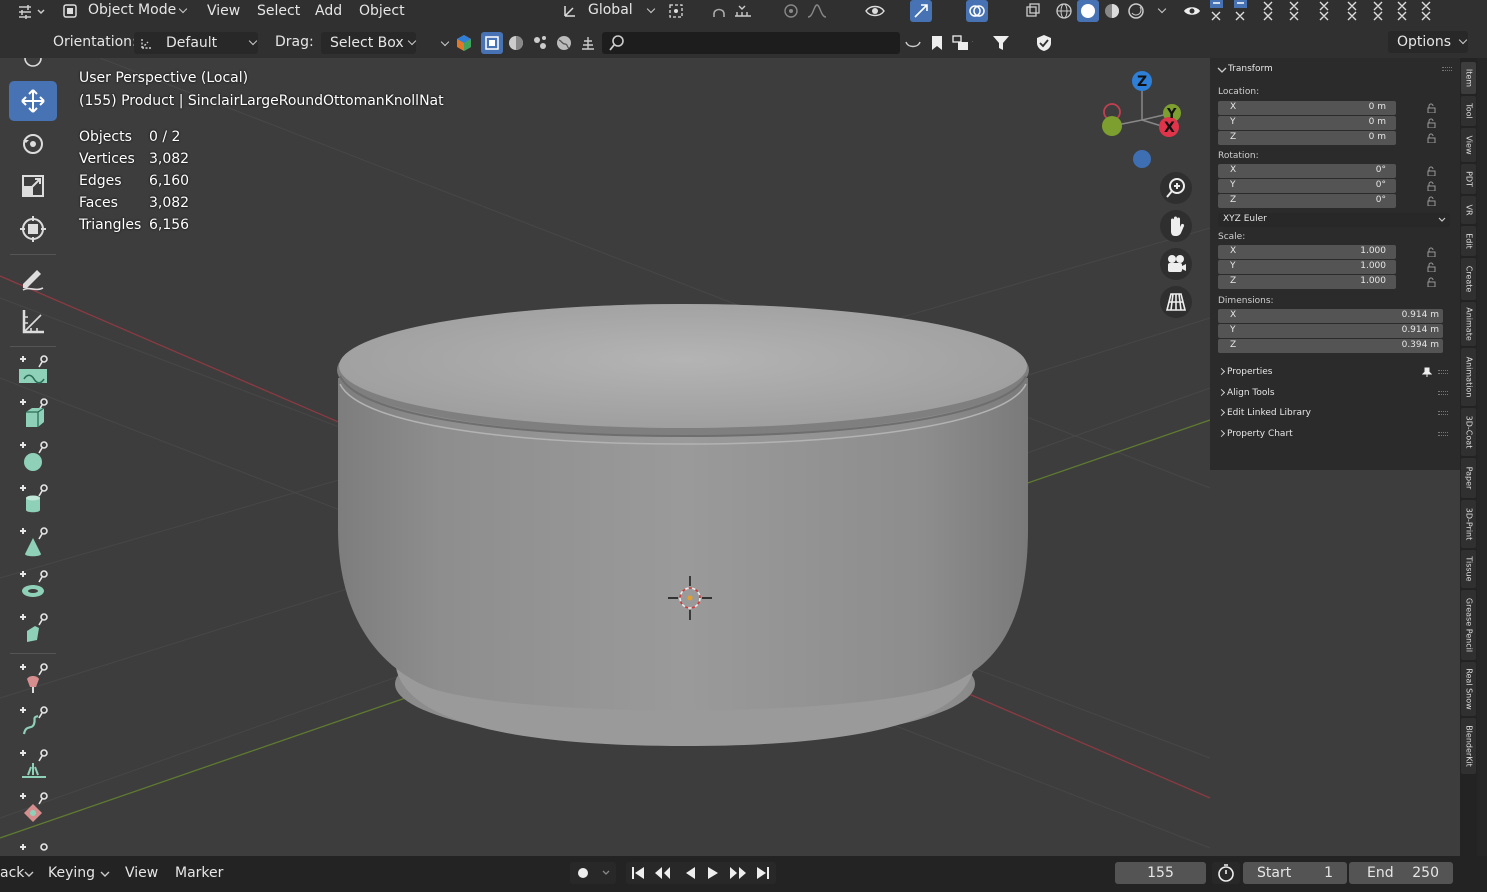 This screenshot has height=892, width=1487. What do you see at coordinates (1307, 201) in the screenshot?
I see `rotation-z-field: Z 0°` at bounding box center [1307, 201].